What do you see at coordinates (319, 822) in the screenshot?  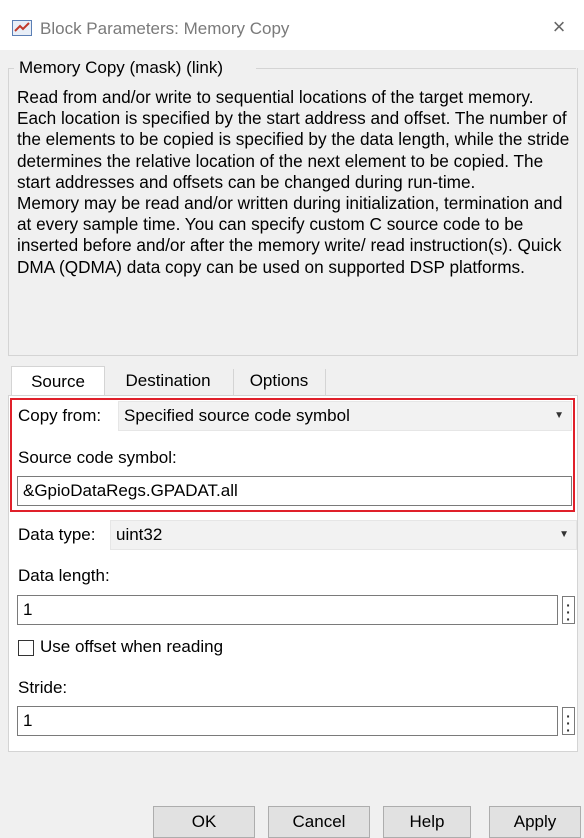 I see `cancel-button: Cancel` at bounding box center [319, 822].